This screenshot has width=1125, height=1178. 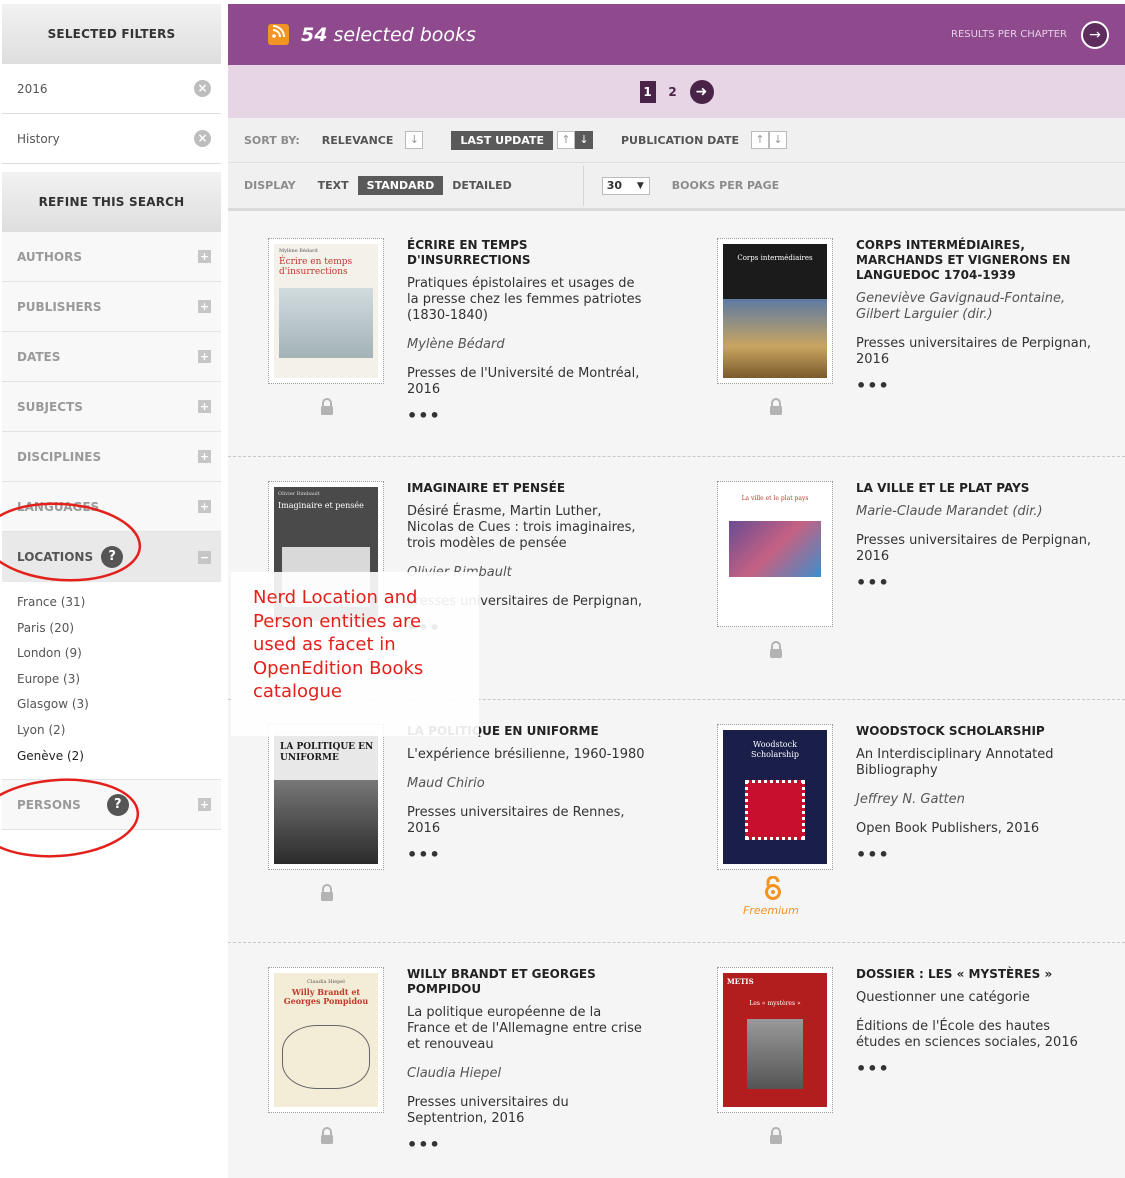 I want to click on annotation-line: used as facet in, so click(x=324, y=644).